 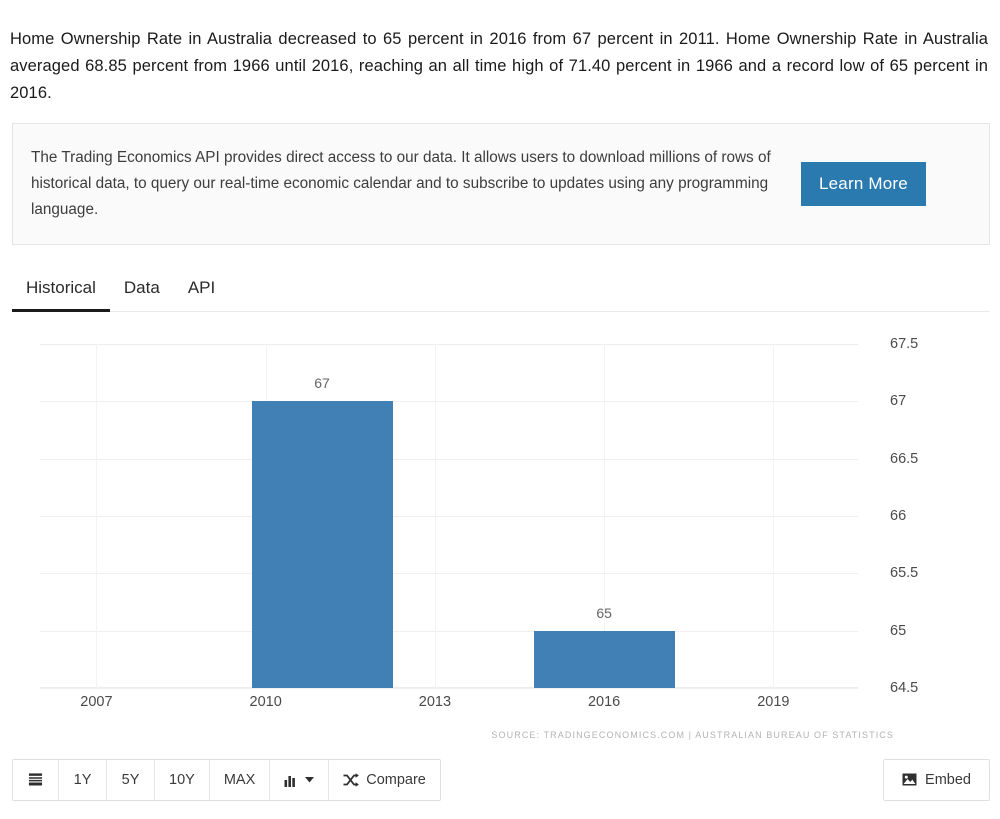 What do you see at coordinates (501, 288) in the screenshot?
I see `tab-bar: Historical Data API` at bounding box center [501, 288].